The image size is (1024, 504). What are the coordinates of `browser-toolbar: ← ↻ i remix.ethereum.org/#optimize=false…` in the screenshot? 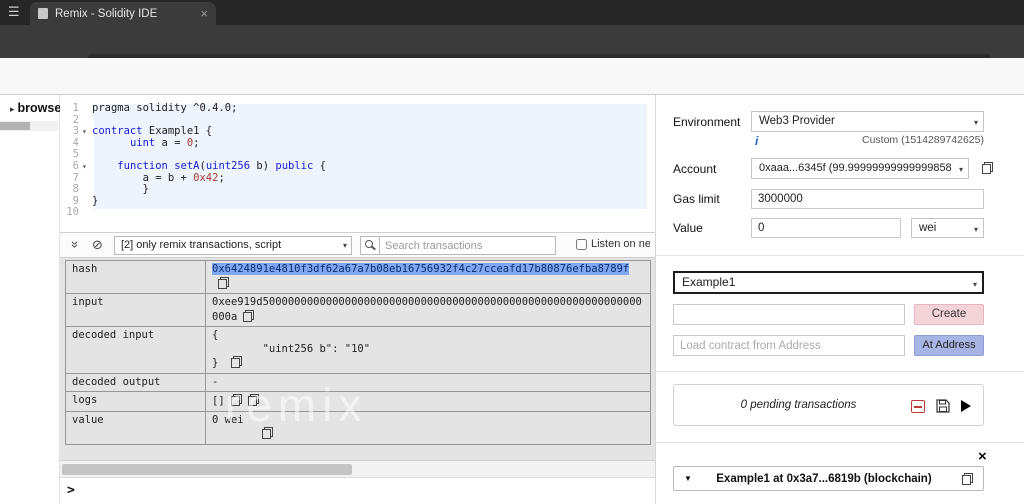 It's located at (512, 52).